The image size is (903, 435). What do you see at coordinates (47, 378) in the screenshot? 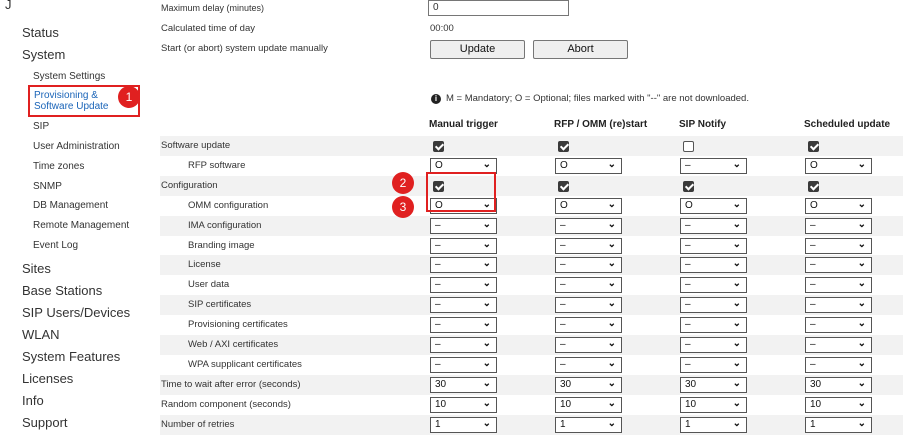
I see `sidebar-item-licenses: Licenses` at bounding box center [47, 378].